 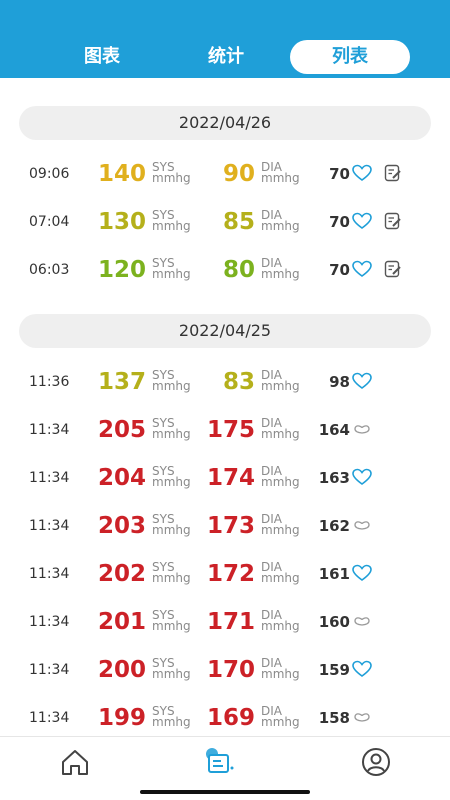 What do you see at coordinates (230, 718) in the screenshot?
I see `dia-value: 169` at bounding box center [230, 718].